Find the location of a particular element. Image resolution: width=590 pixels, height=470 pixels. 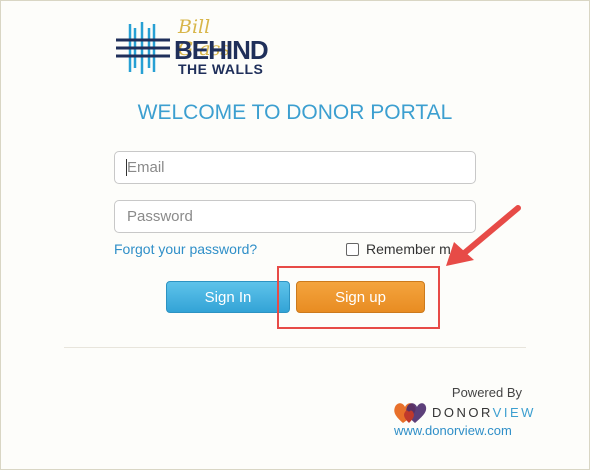

page-title: WELCOME TO DONOR PORTAL is located at coordinates (295, 112).